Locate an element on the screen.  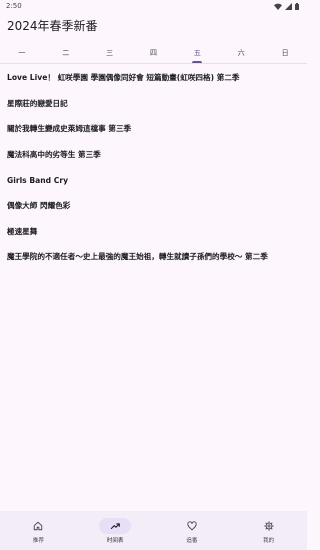
nav-label: 我的 is located at coordinates (269, 541).